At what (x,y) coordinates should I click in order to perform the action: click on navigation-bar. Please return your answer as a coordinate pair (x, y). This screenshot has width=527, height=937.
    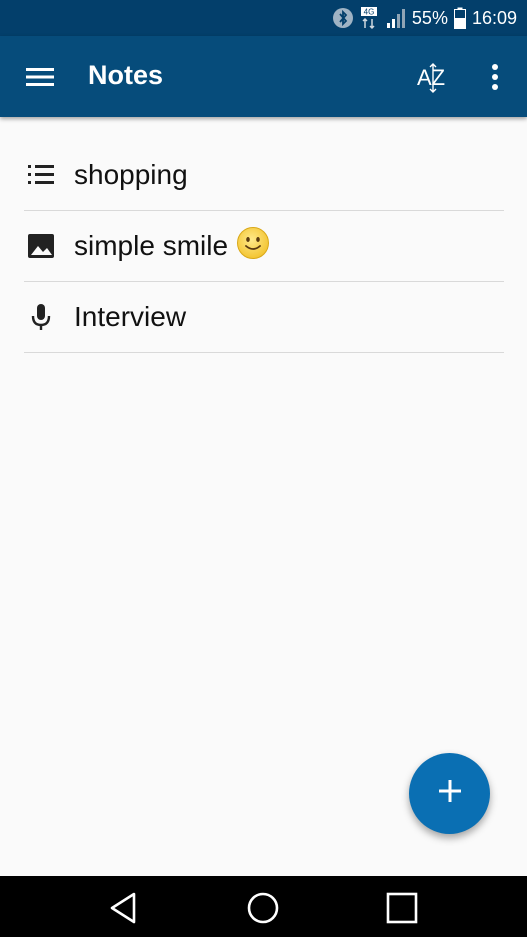
    Looking at the image, I should click on (263, 906).